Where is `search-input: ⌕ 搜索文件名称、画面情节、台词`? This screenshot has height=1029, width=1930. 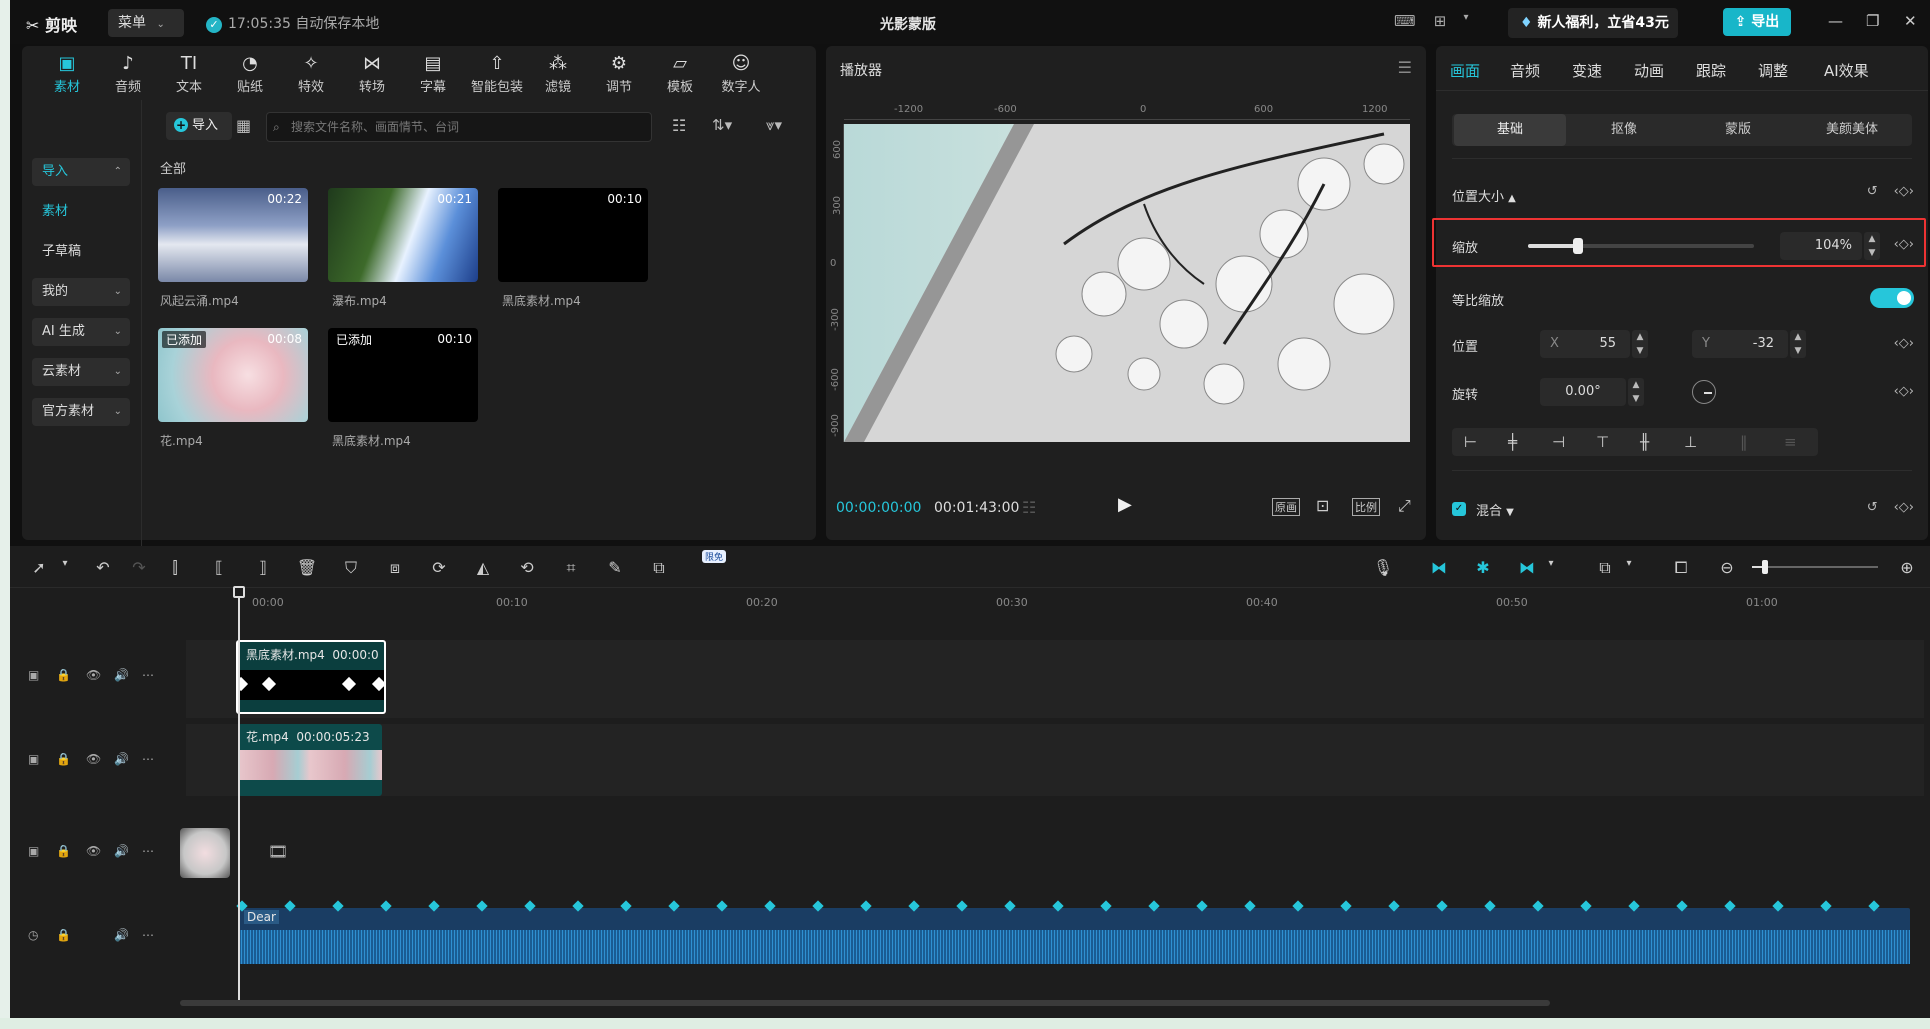
search-input: ⌕ 搜索文件名称、画面情节、台词 is located at coordinates (459, 127).